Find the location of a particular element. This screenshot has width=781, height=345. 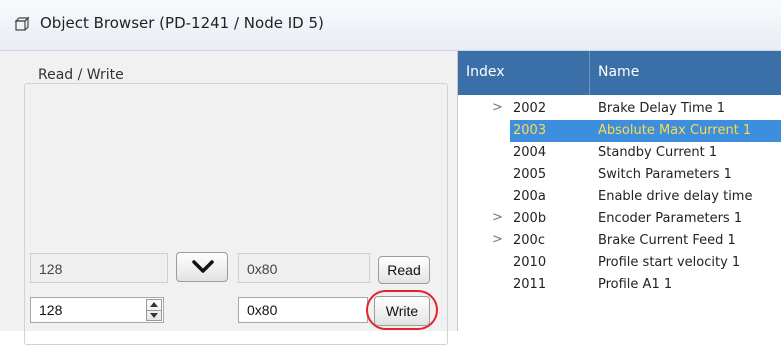

table-row: > 2002 Brake Delay Time 1 is located at coordinates (619, 109).